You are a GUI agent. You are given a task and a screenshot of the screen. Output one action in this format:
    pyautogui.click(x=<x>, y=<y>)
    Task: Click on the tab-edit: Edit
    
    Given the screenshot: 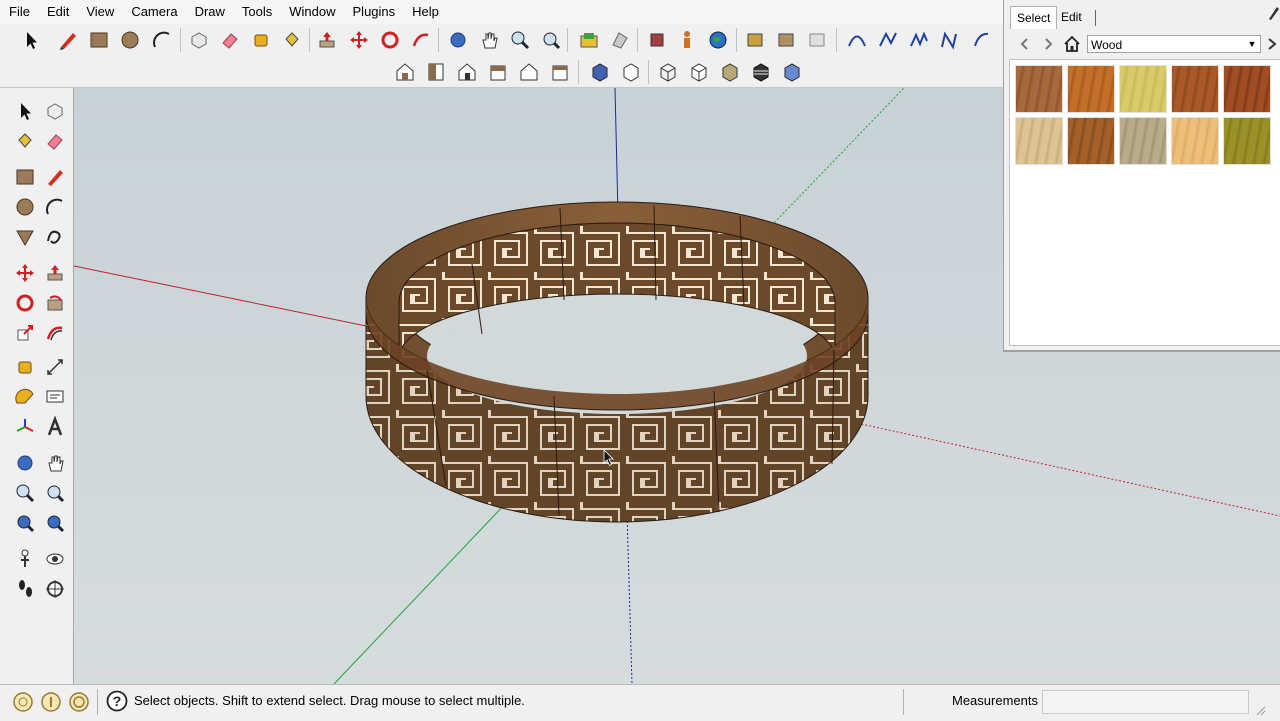 What is the action you would take?
    pyautogui.click(x=1071, y=17)
    